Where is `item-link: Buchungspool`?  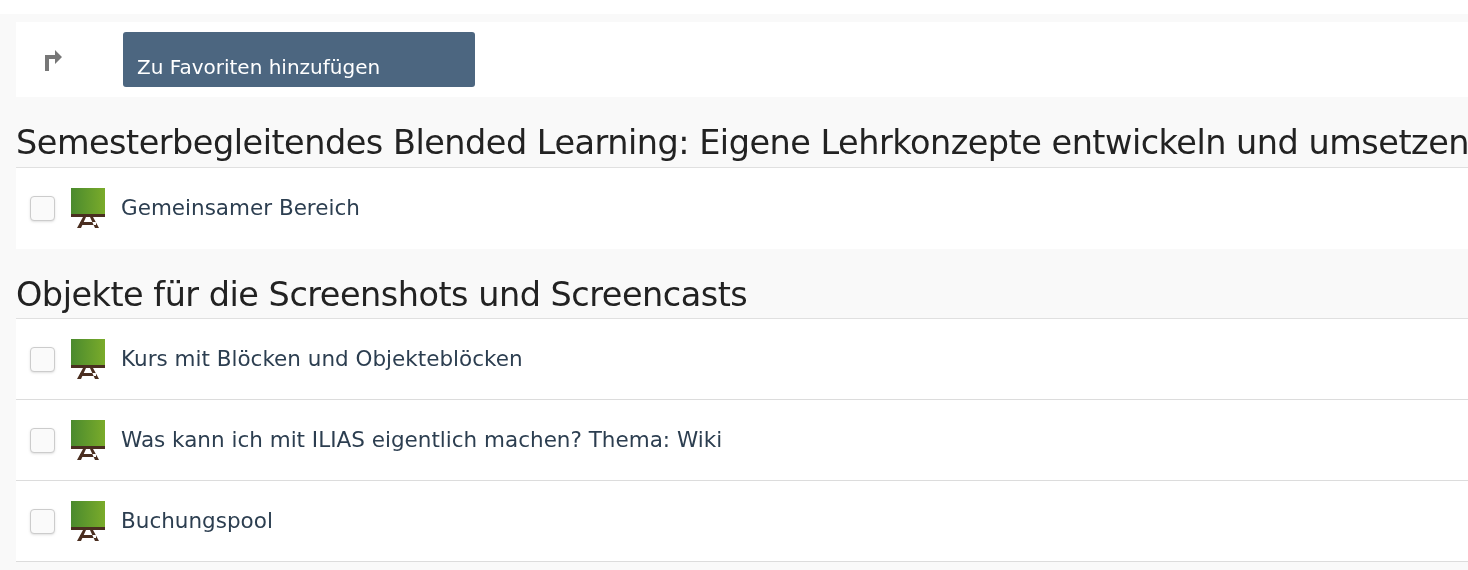
item-link: Buchungspool is located at coordinates (197, 521).